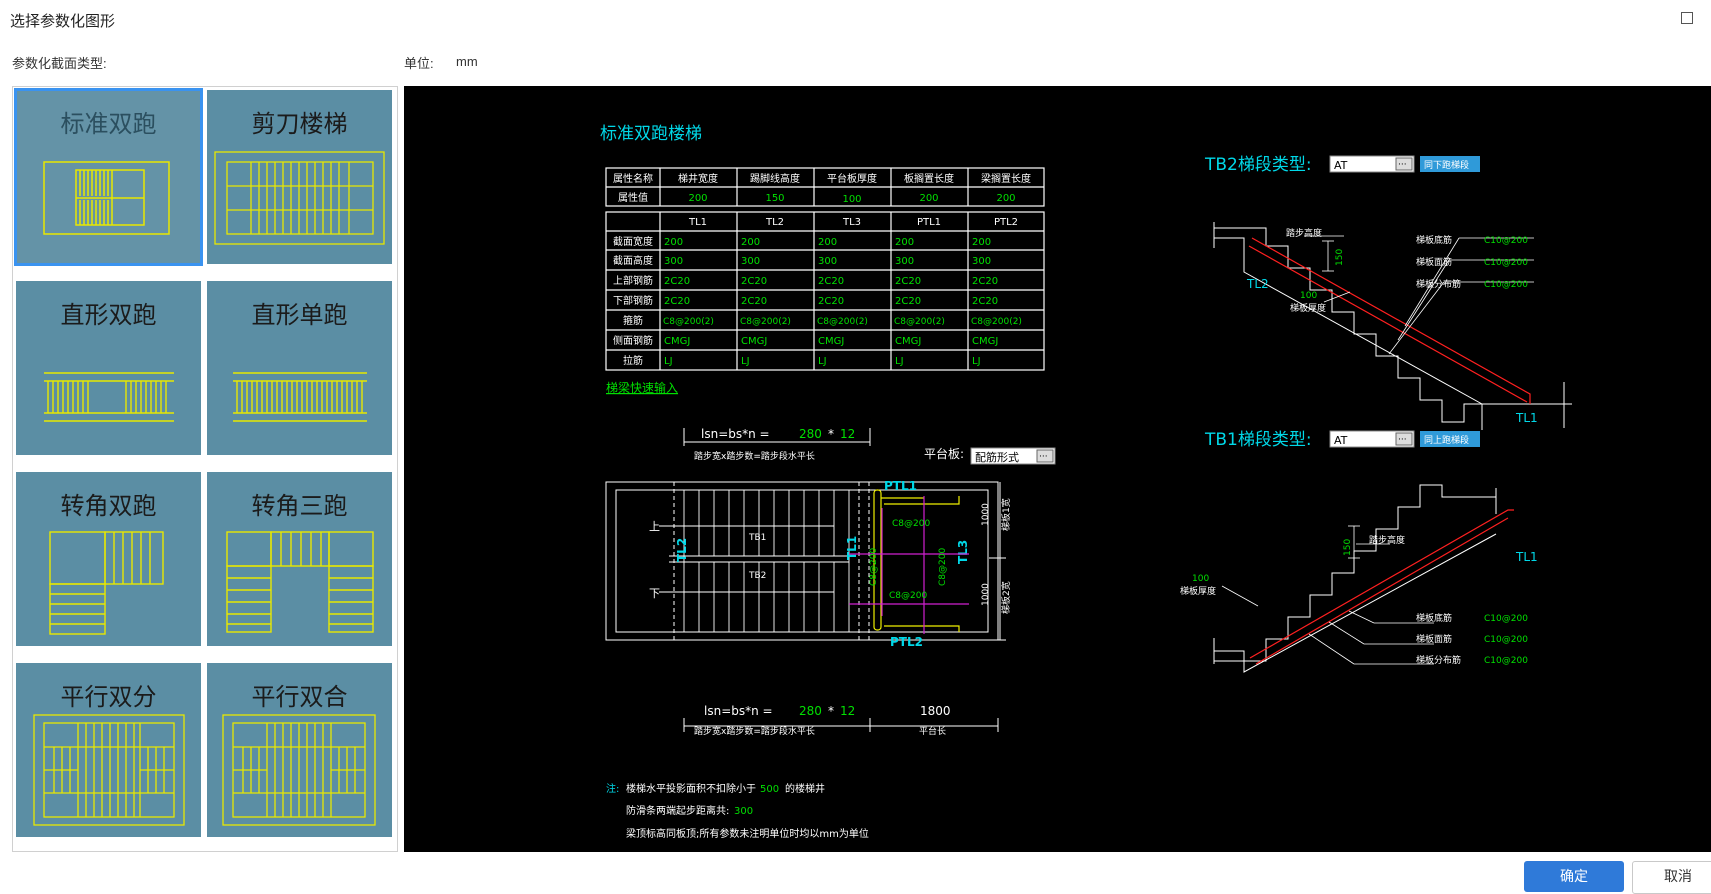 The image size is (1711, 894). Describe the element at coordinates (851, 222) in the screenshot. I see `beam-col: TL3` at that location.